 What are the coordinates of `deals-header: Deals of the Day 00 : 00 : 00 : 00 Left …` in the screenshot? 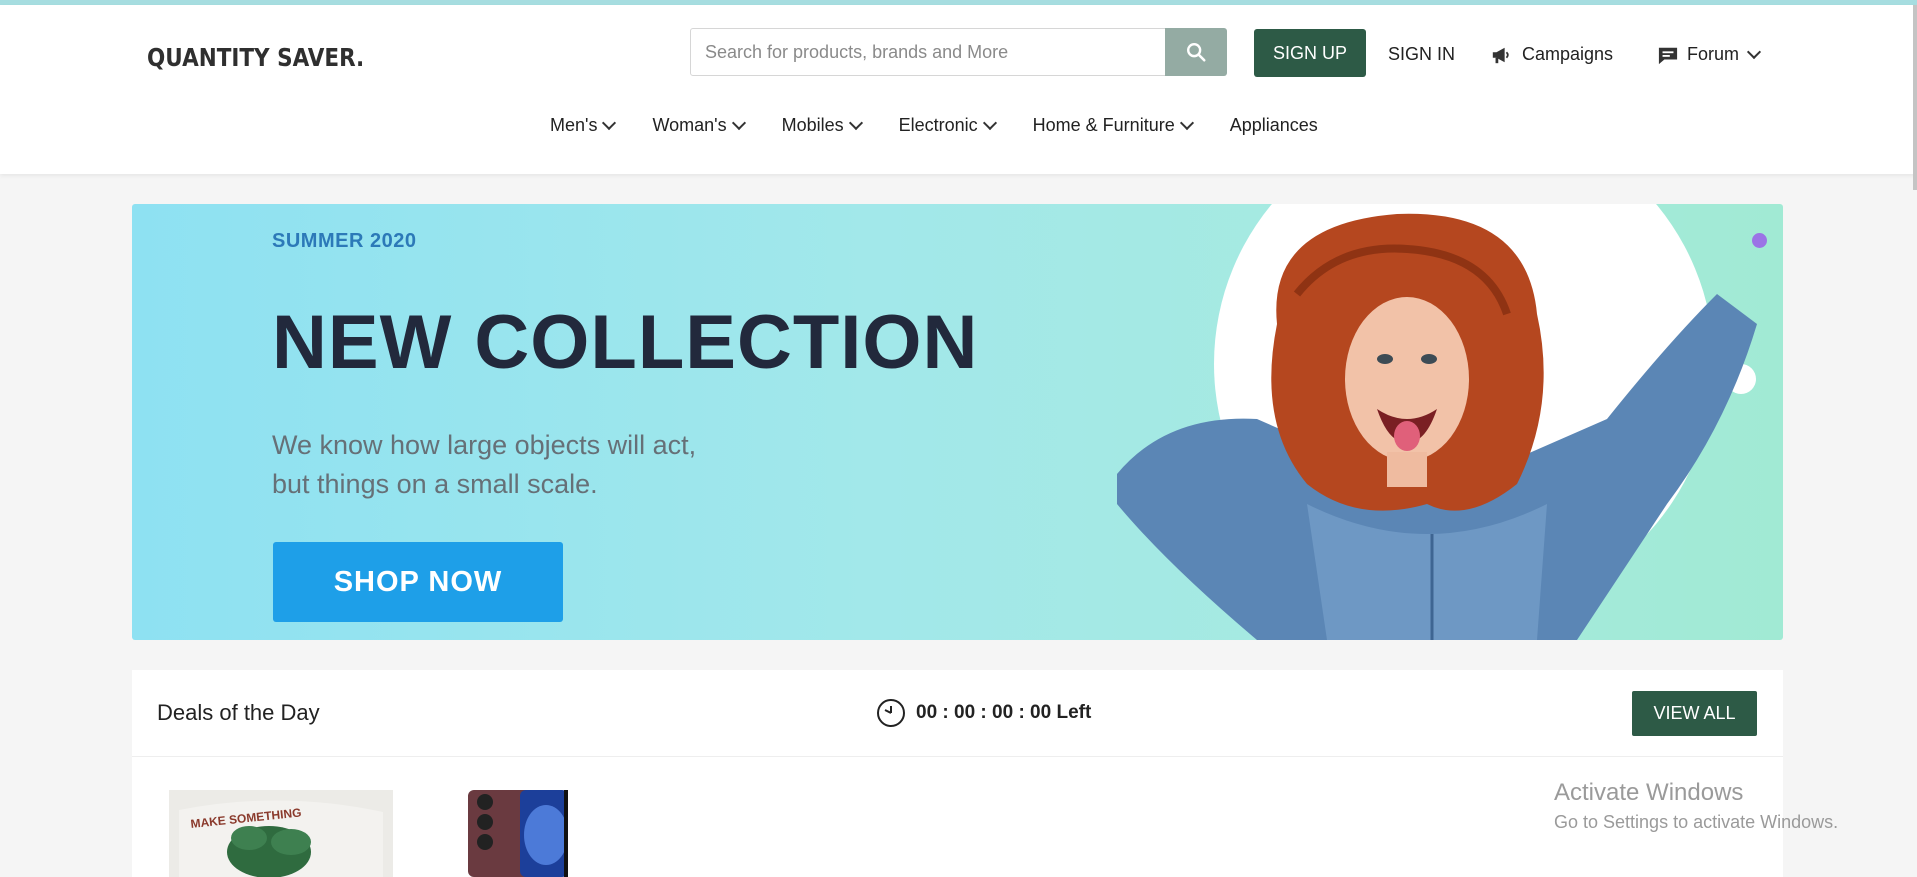 It's located at (957, 713).